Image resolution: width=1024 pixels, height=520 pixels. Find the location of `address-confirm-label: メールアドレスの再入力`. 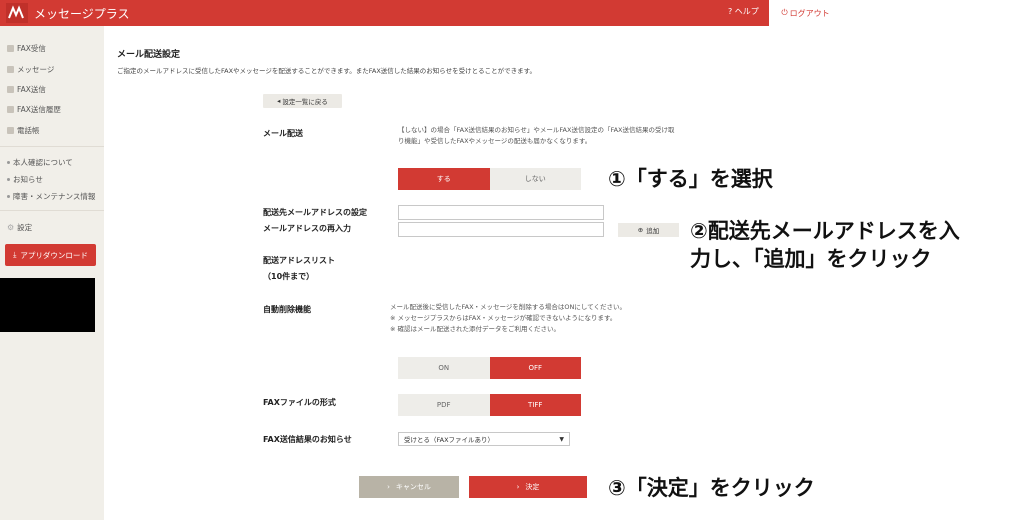

address-confirm-label: メールアドレスの再入力 is located at coordinates (307, 228).